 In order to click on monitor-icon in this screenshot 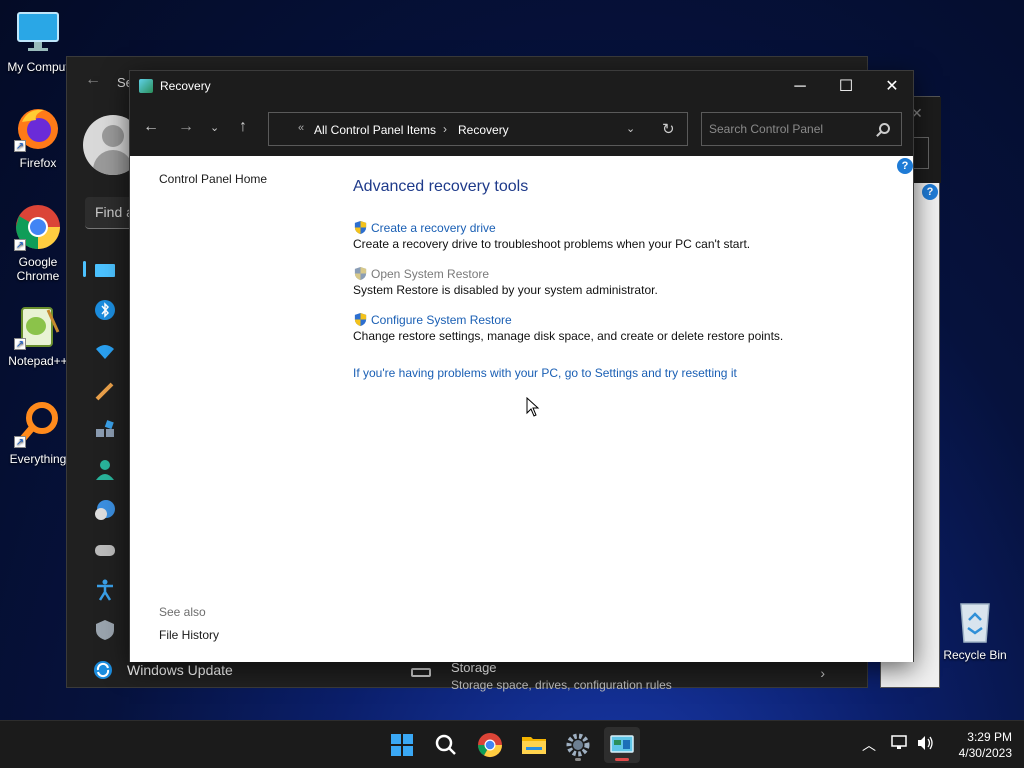, I will do `click(38, 32)`.